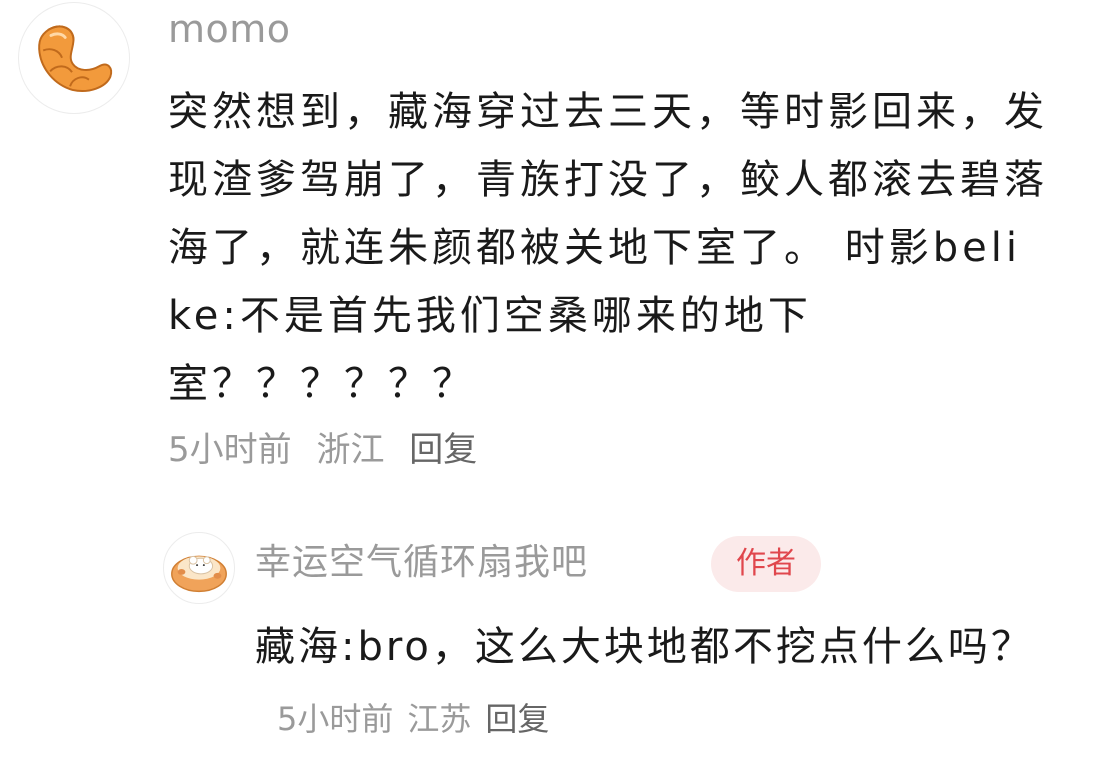 This screenshot has width=1100, height=759. I want to click on comment-location: 浙江, so click(350, 450).